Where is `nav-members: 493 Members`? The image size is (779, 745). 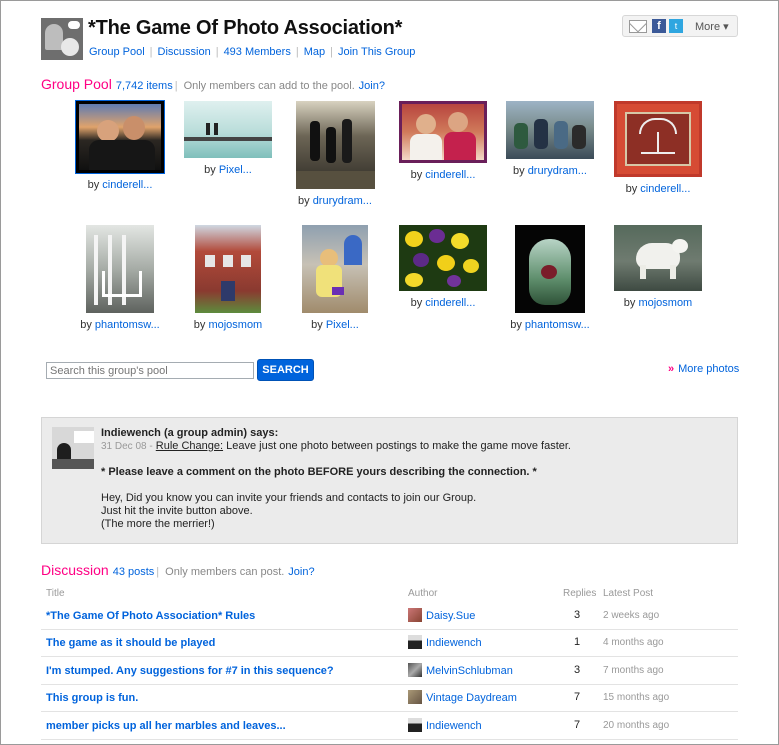 nav-members: 493 Members is located at coordinates (257, 52).